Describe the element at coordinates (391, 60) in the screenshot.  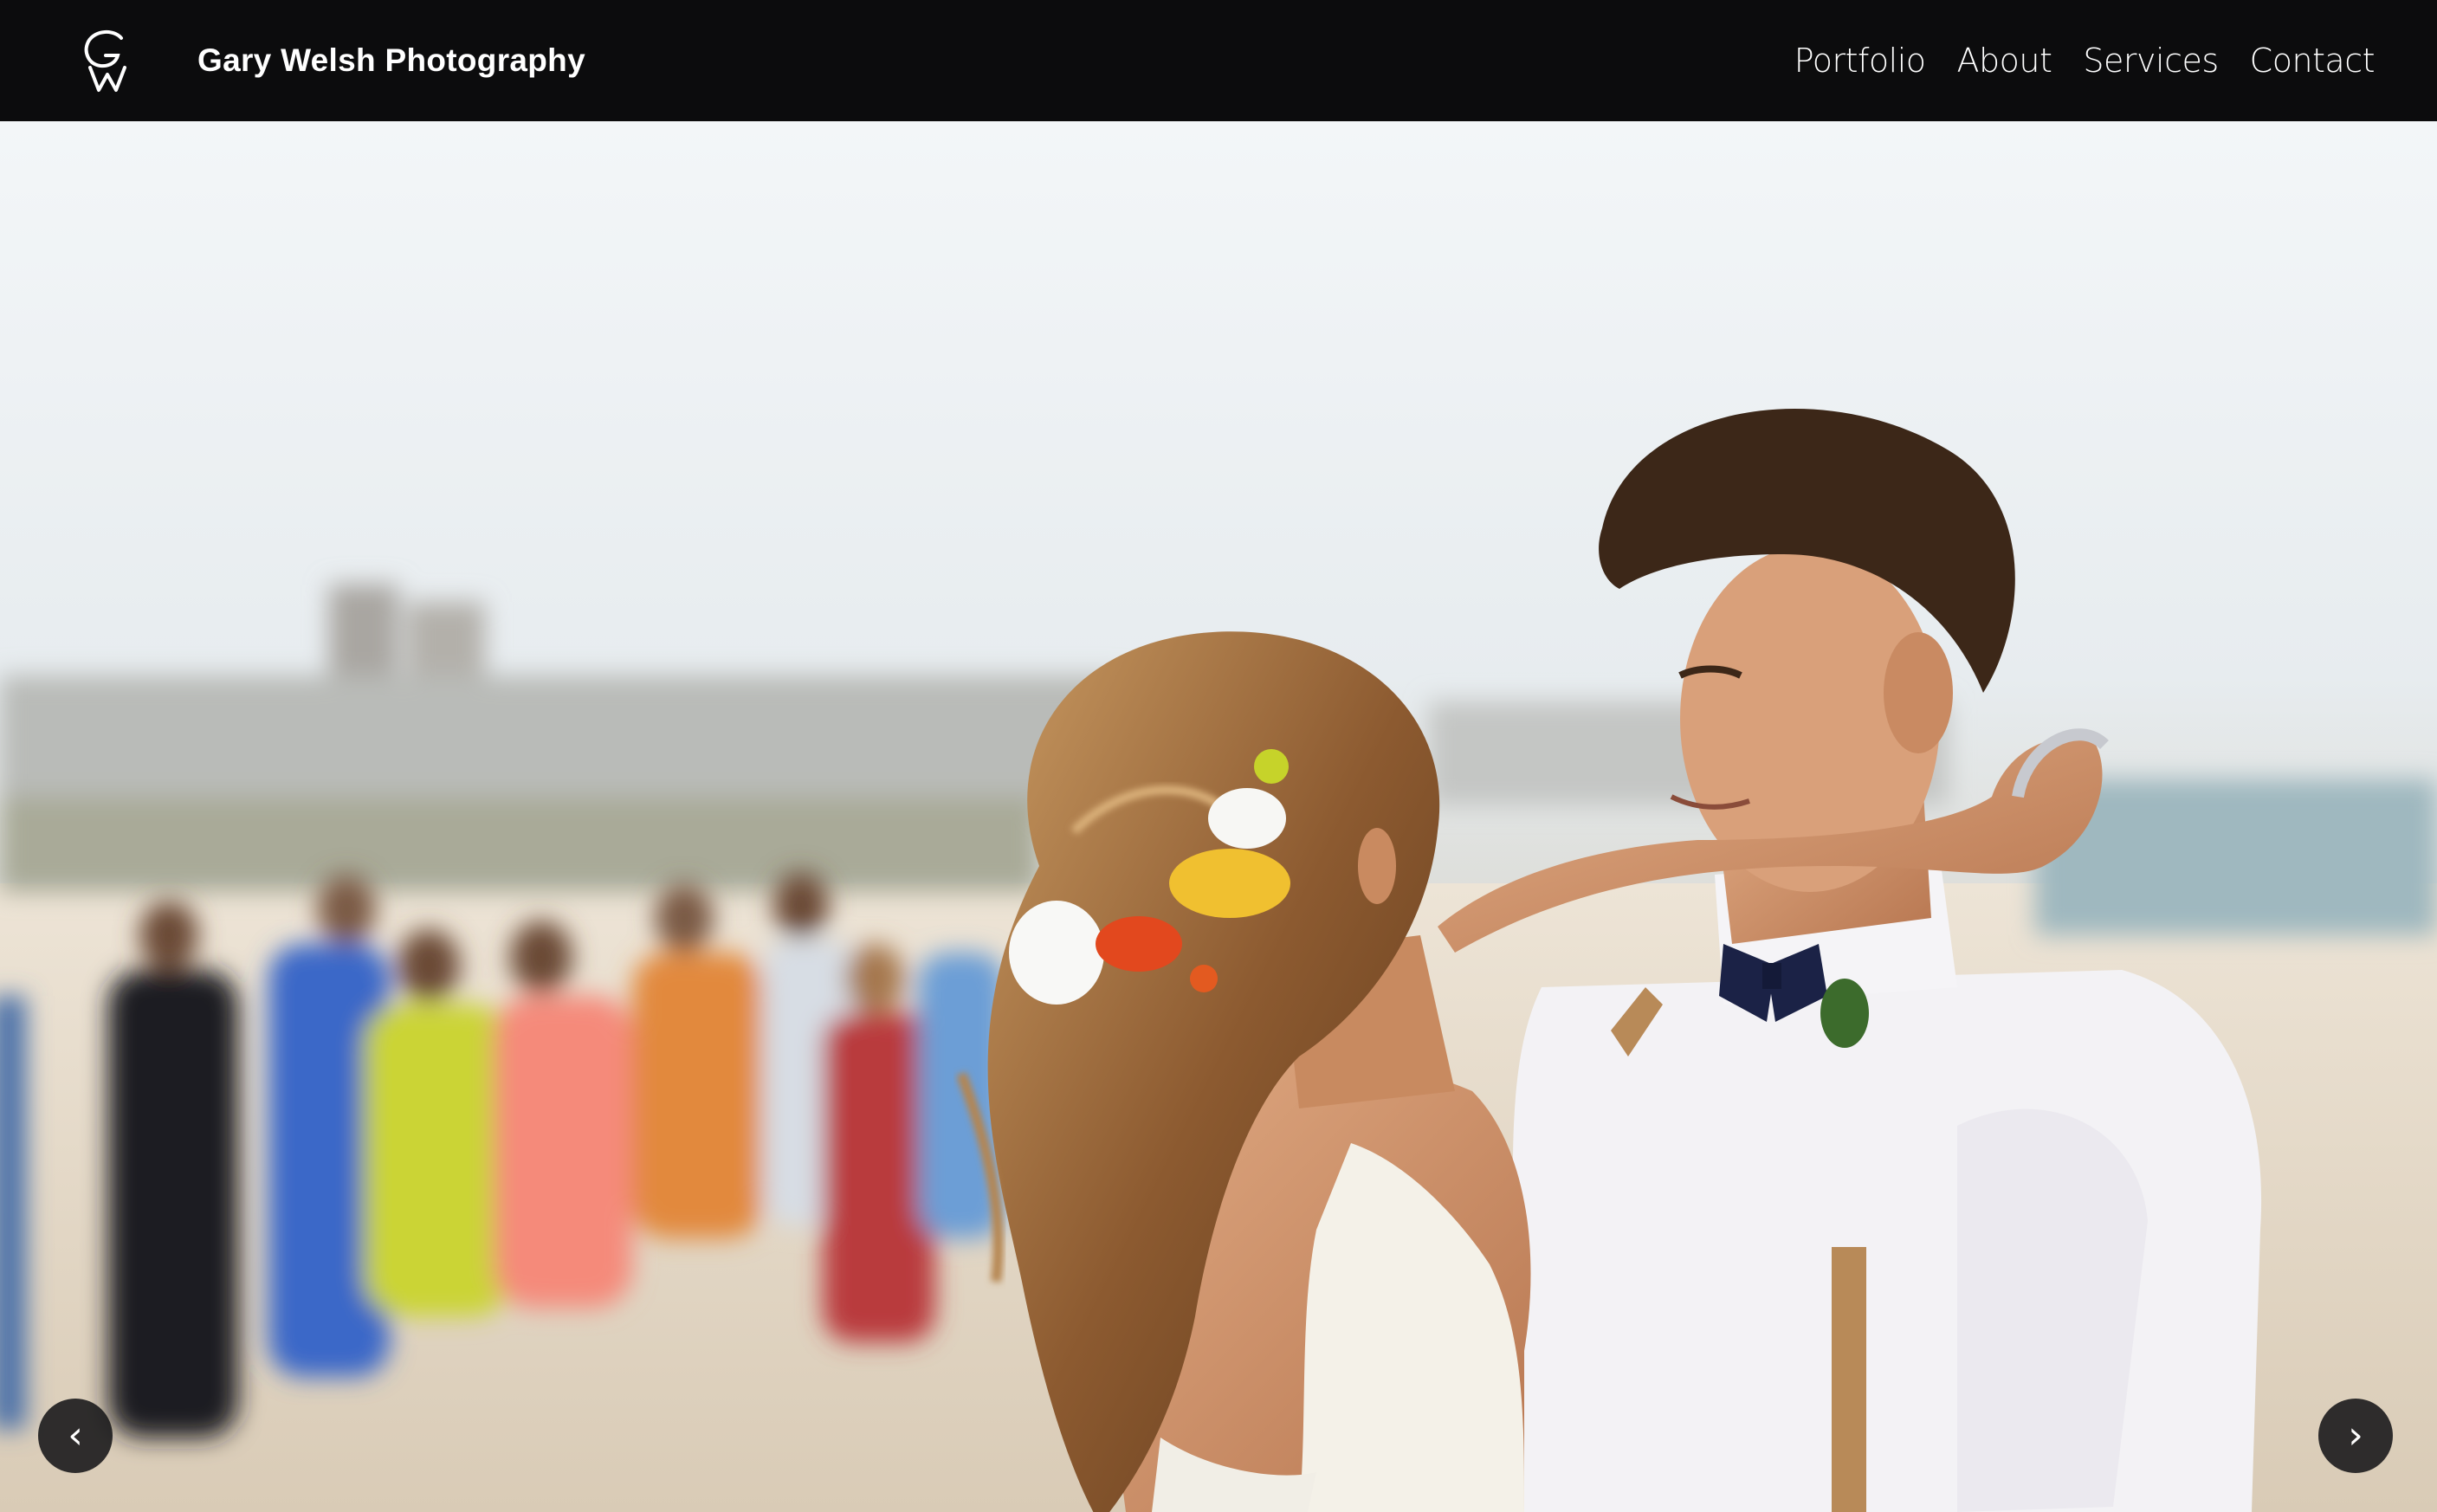
I see `site-title: Gary Welsh Photography` at that location.